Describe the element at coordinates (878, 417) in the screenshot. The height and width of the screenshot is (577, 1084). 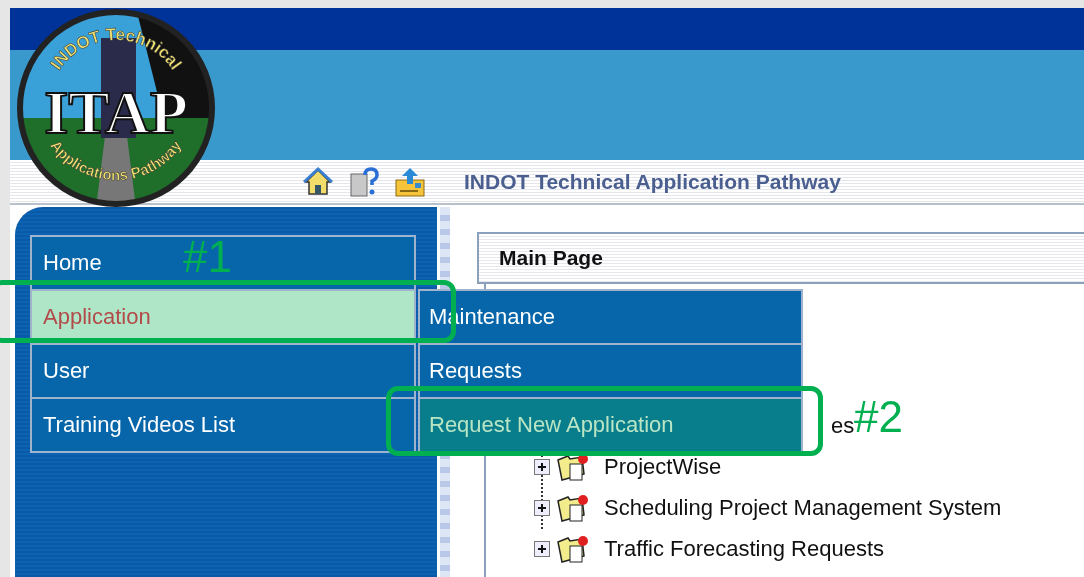
I see `step-label: #2` at that location.